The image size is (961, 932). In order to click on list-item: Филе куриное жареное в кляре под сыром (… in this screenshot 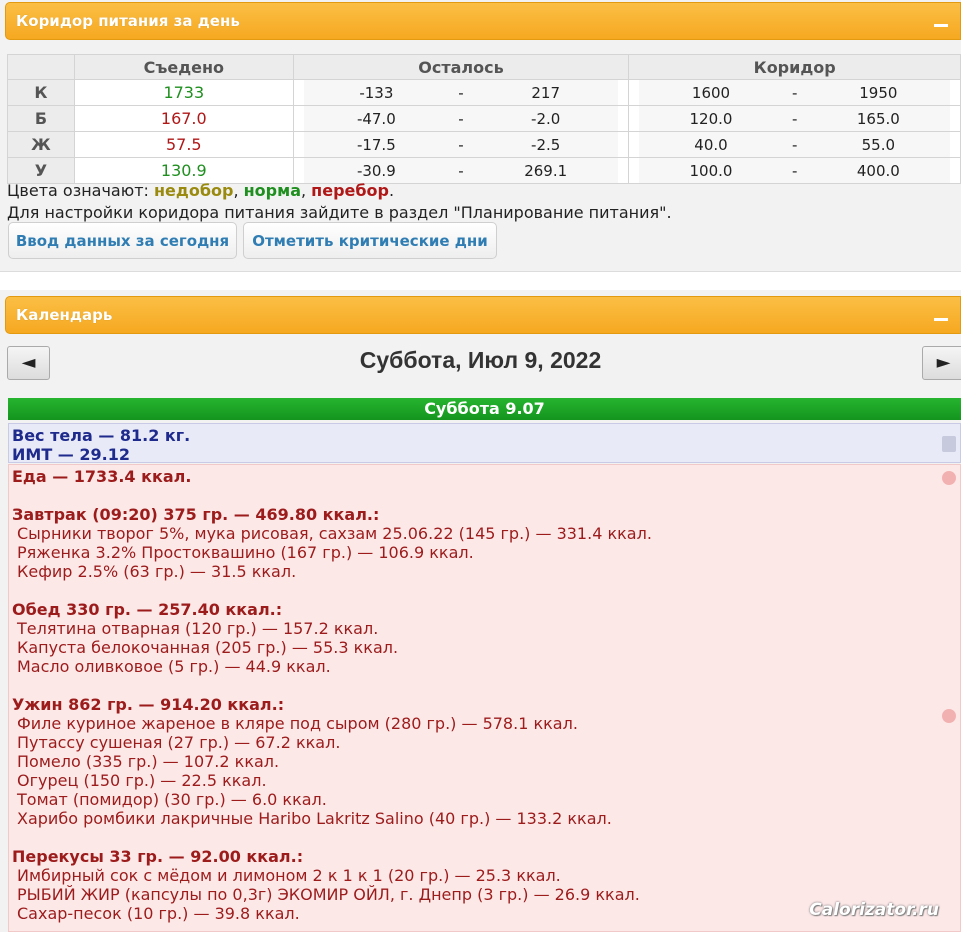, I will do `click(297, 723)`.